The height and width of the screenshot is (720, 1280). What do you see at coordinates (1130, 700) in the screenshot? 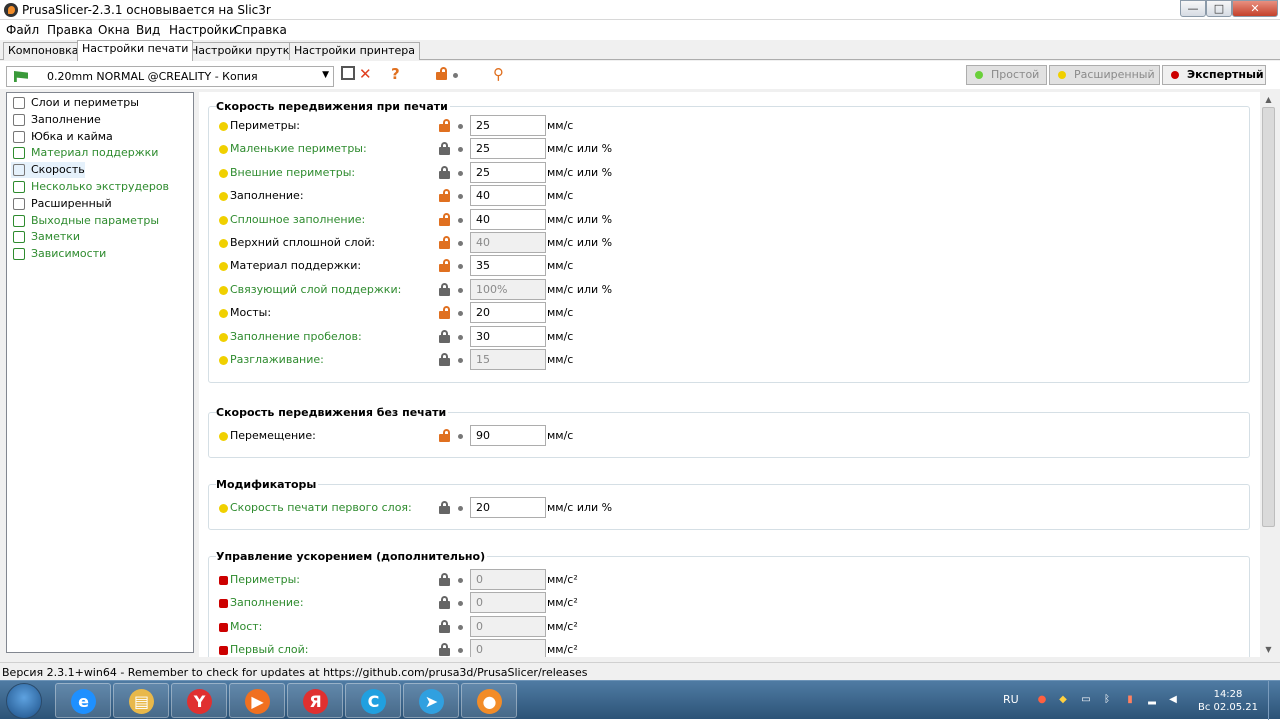
I see `power-icon: ▮` at bounding box center [1130, 700].